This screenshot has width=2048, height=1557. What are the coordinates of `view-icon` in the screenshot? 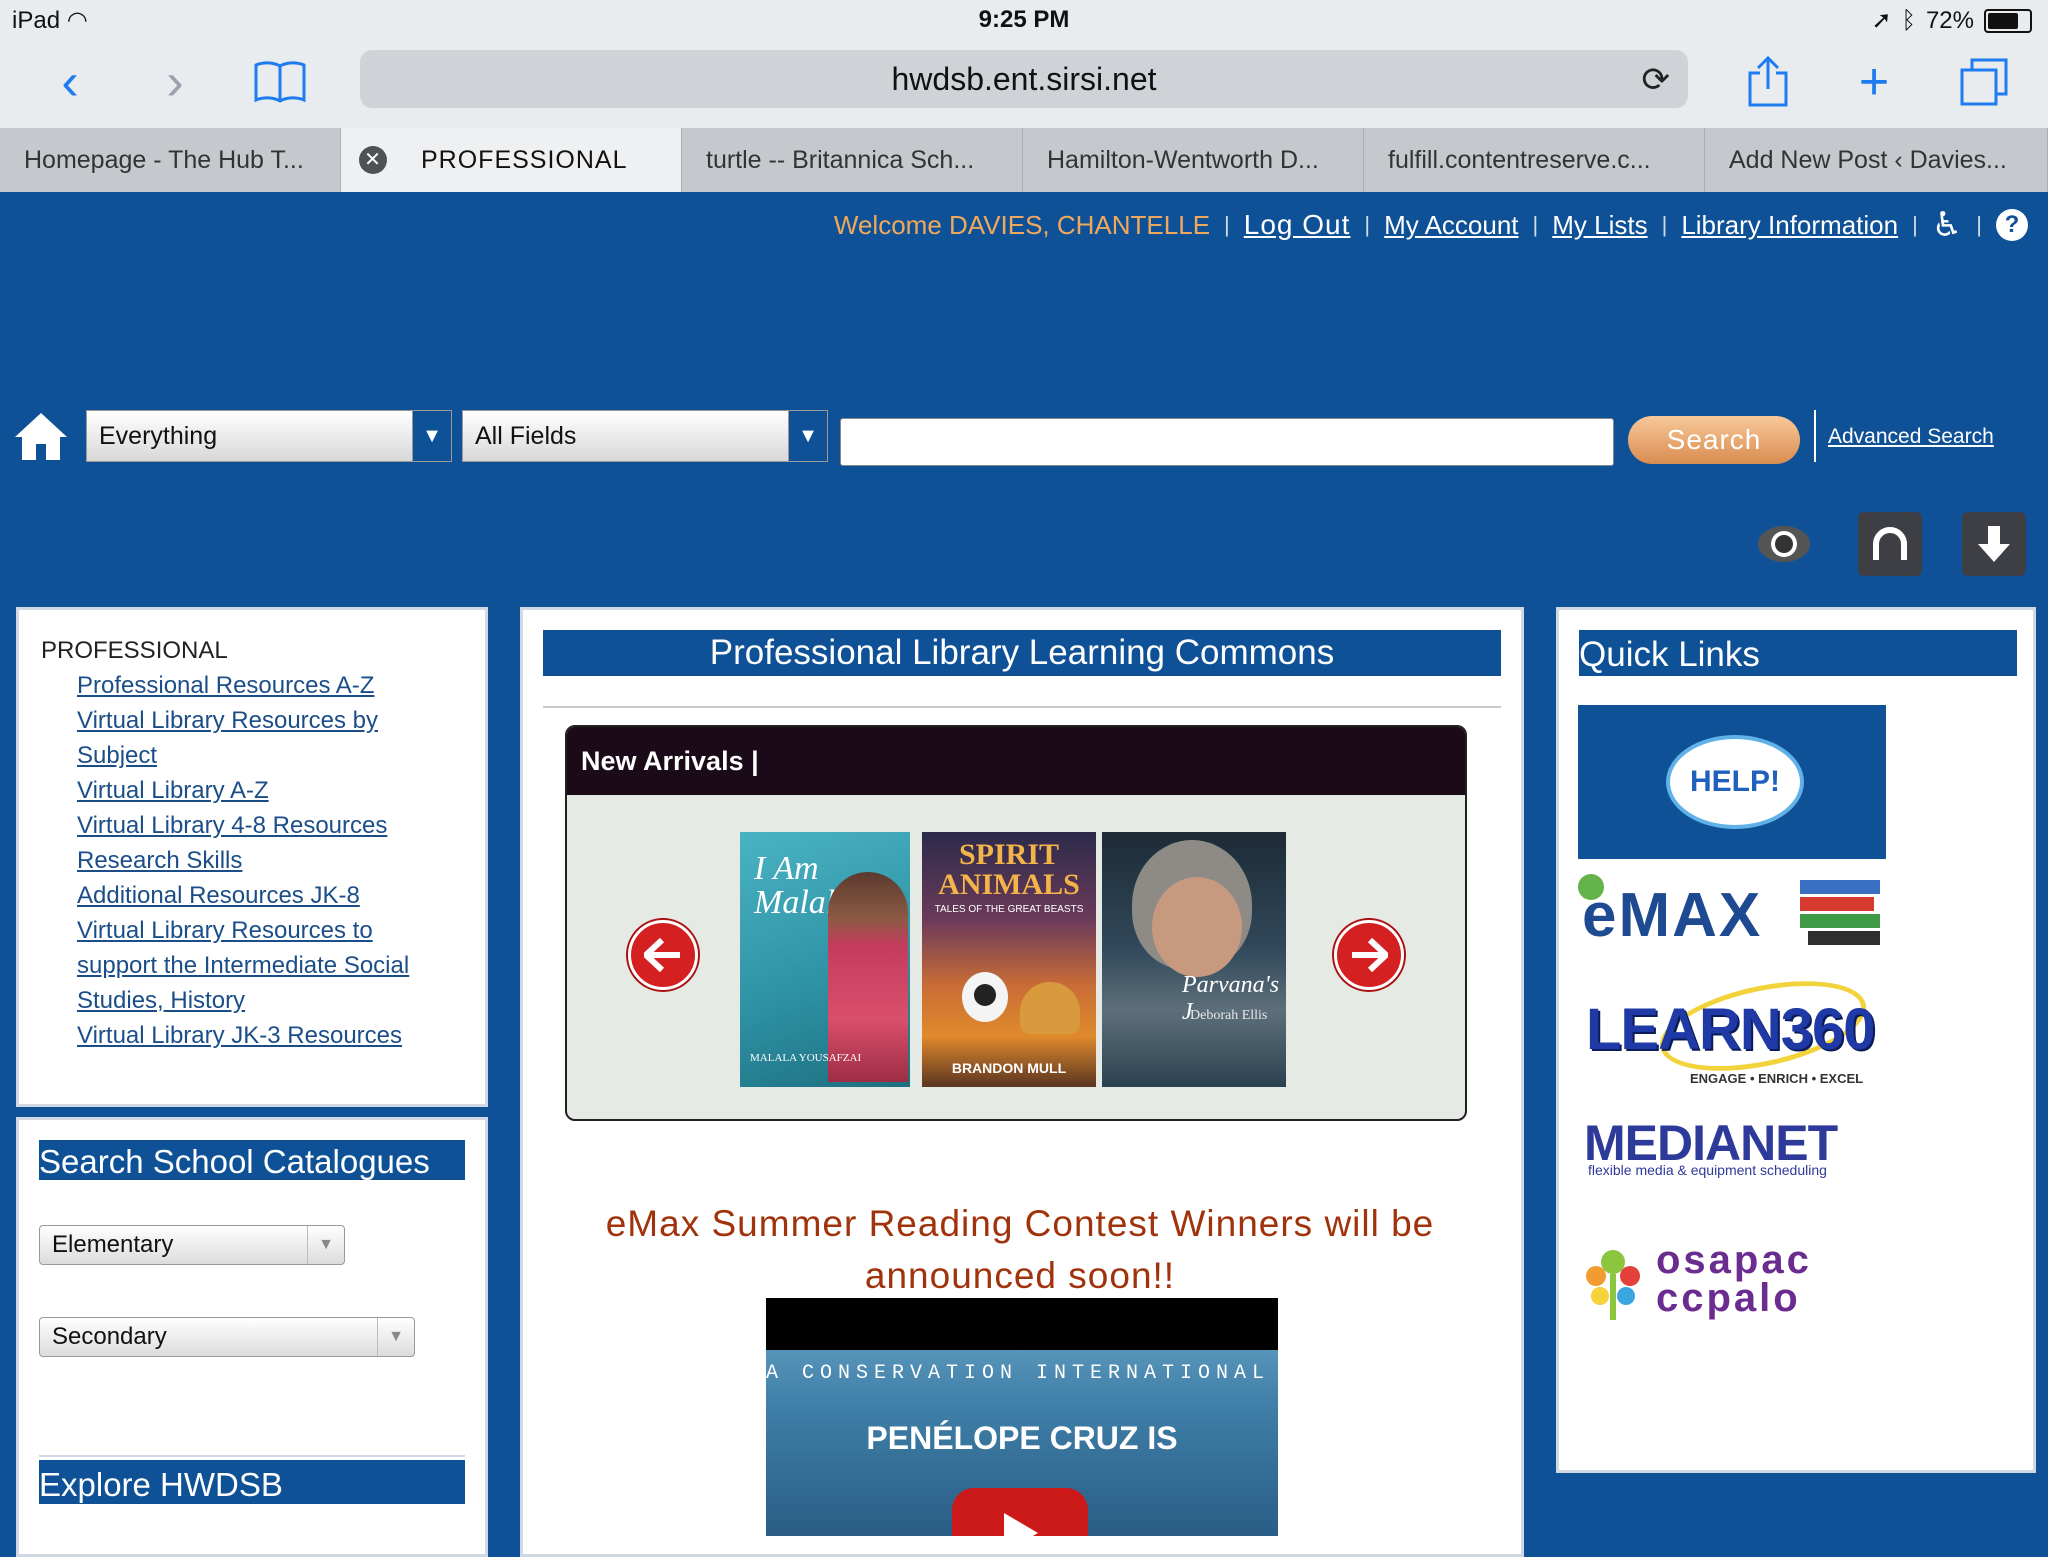 It's located at (1784, 544).